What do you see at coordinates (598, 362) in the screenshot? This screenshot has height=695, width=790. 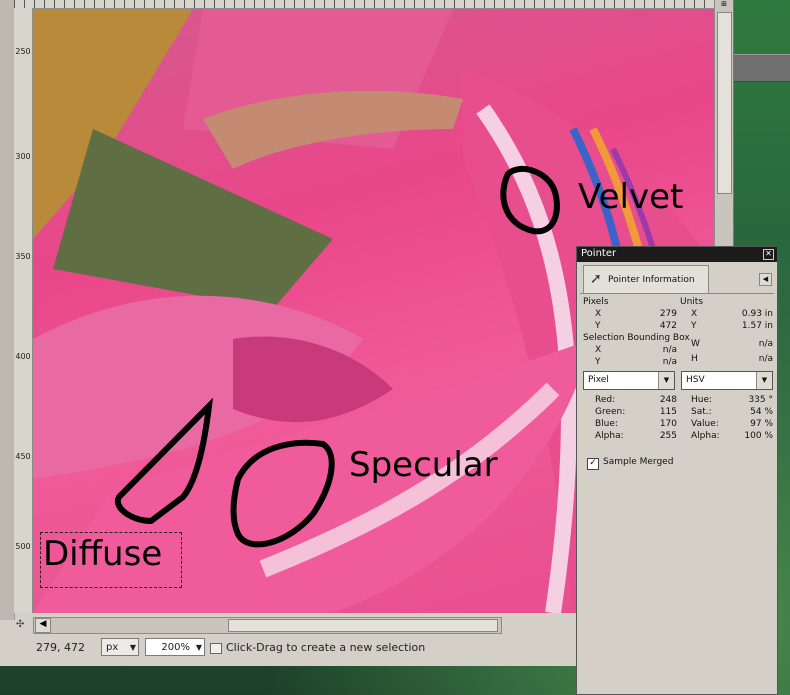 I see `sel-y-label: Y` at bounding box center [598, 362].